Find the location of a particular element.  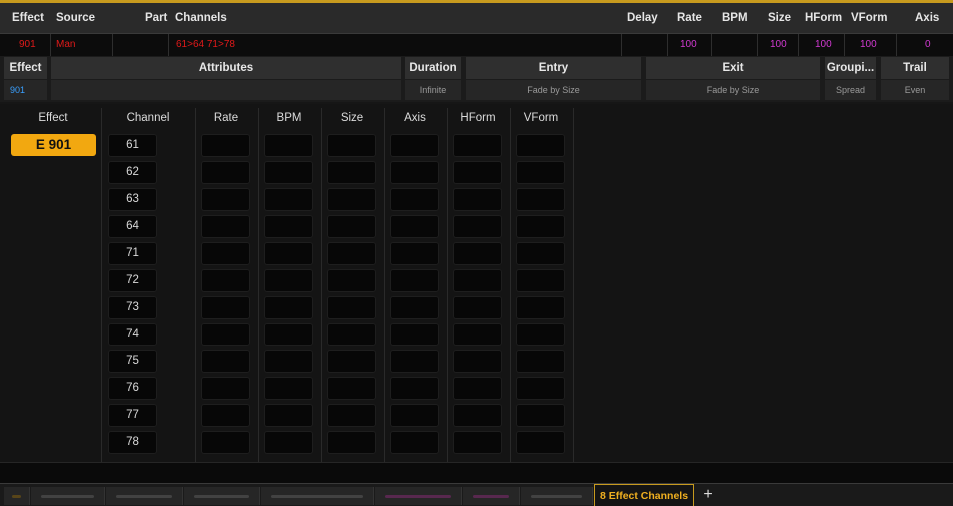

channel-cell: 71 is located at coordinates (132, 253).